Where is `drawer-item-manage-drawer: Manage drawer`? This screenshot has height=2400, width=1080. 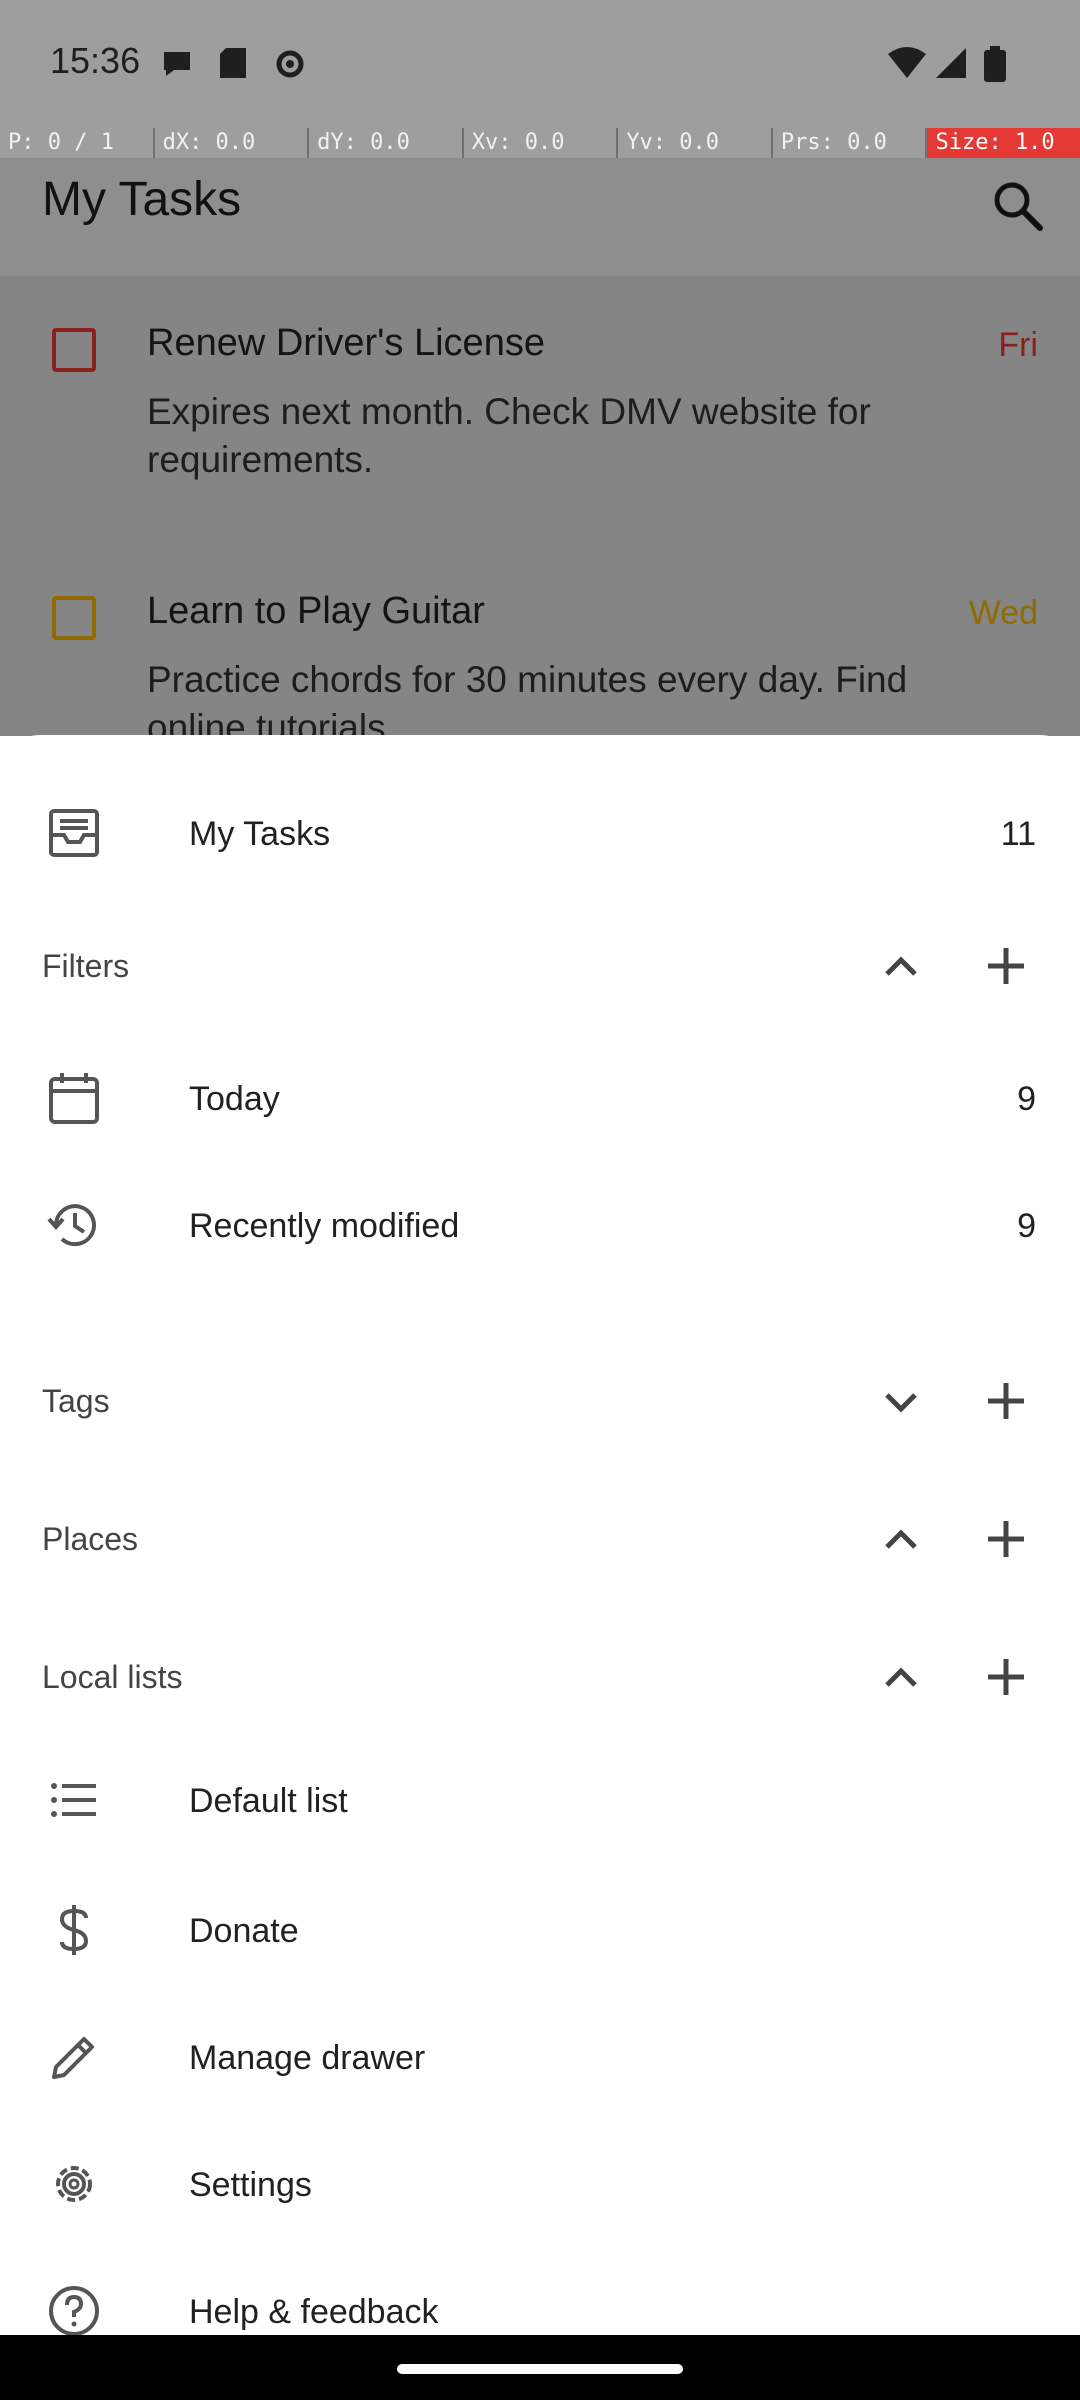 drawer-item-manage-drawer: Manage drawer is located at coordinates (540, 2074).